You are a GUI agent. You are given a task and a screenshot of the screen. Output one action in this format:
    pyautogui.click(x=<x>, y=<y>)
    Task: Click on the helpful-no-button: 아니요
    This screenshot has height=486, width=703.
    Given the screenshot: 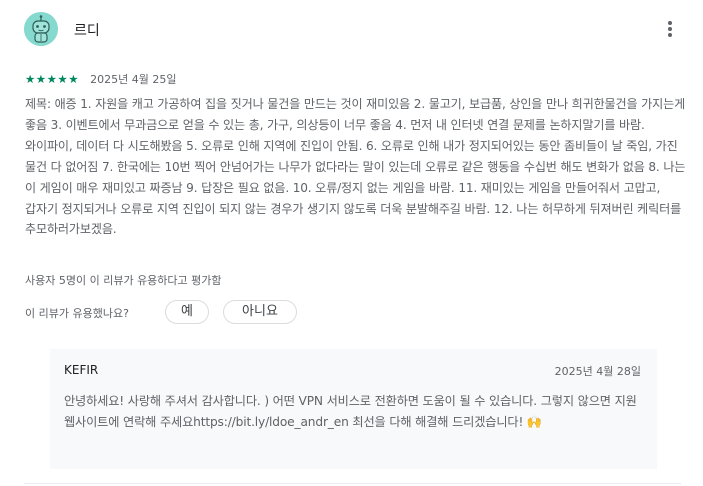 What is the action you would take?
    pyautogui.click(x=260, y=312)
    